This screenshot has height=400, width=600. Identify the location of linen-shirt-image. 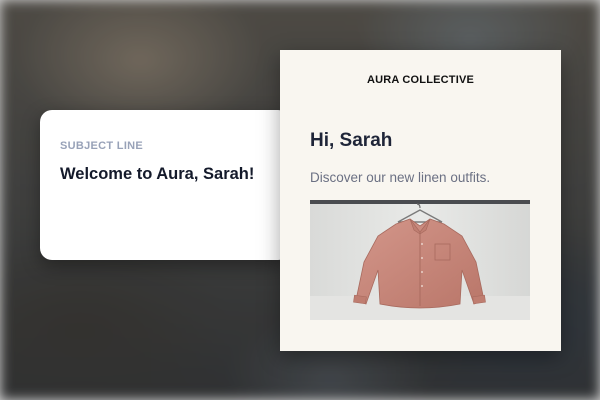
(420, 260).